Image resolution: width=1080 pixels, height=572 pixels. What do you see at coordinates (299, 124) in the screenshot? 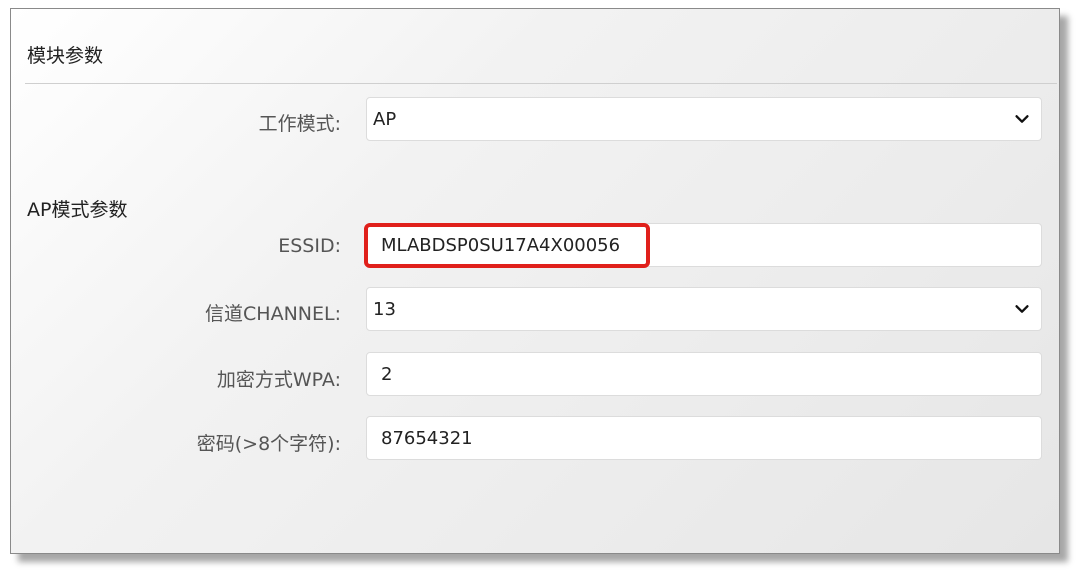
I see `work-mode-label: 工作模式:` at bounding box center [299, 124].